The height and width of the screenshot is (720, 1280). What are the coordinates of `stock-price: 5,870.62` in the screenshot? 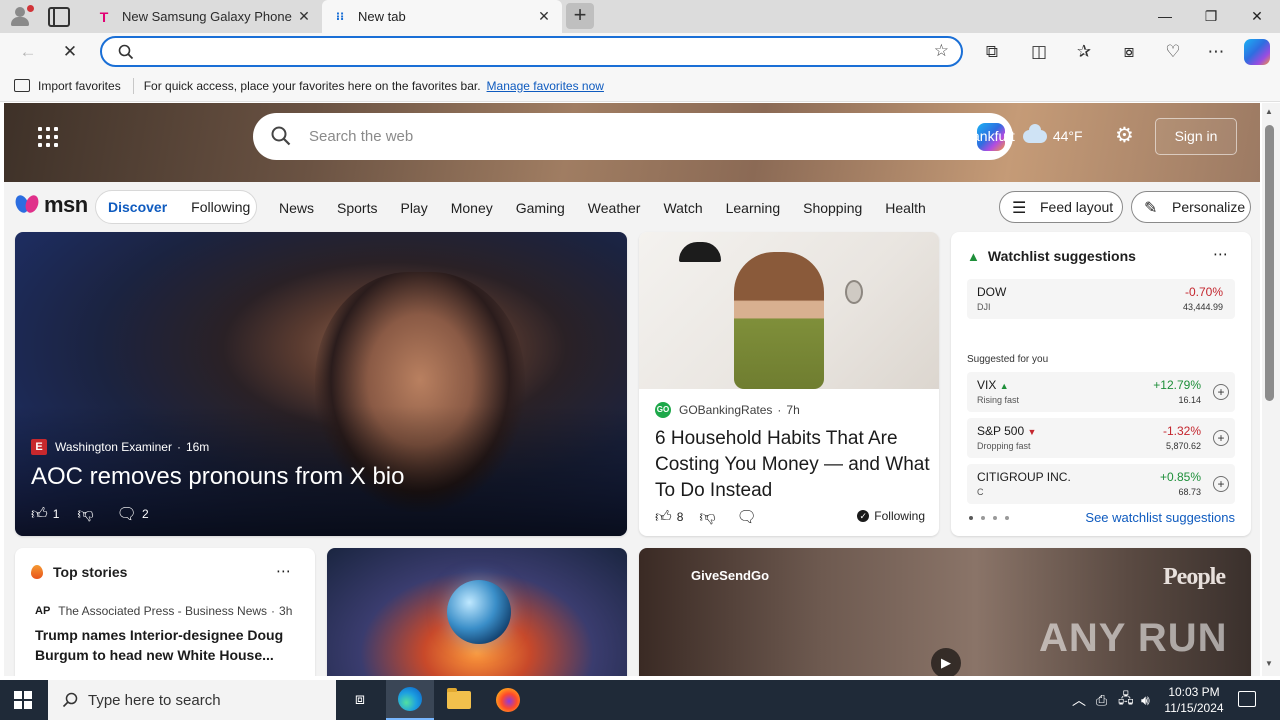 It's located at (1183, 446).